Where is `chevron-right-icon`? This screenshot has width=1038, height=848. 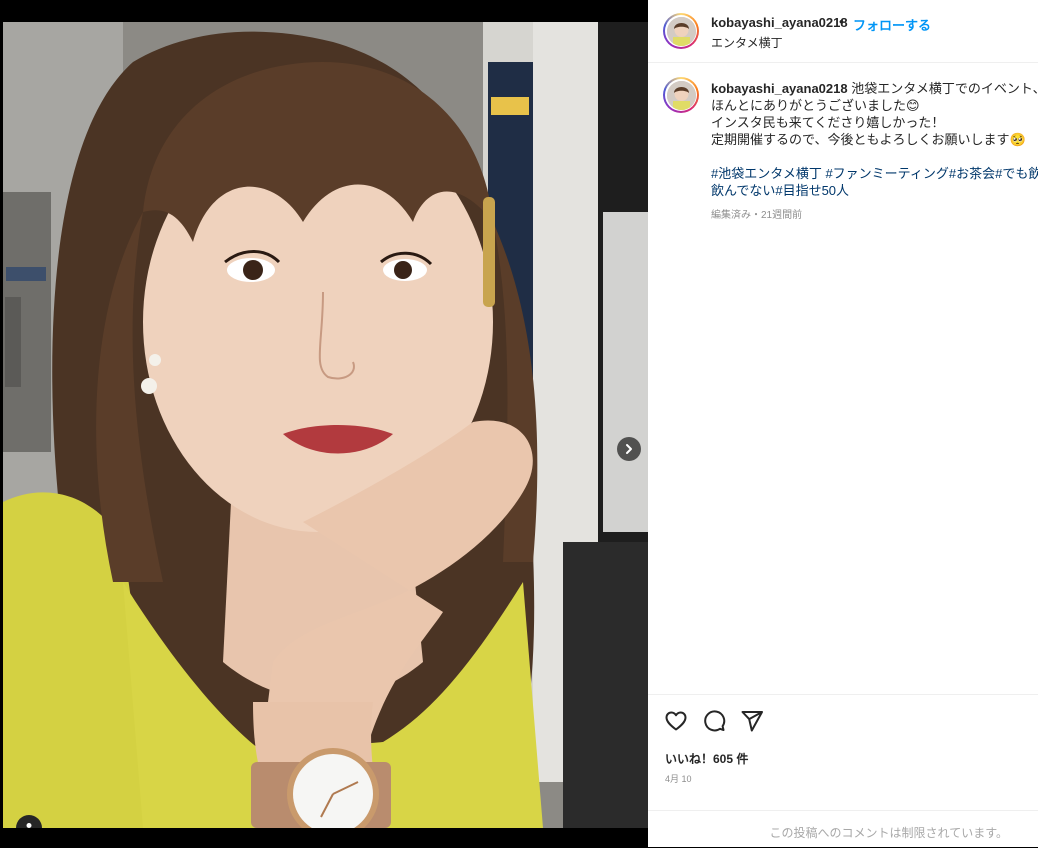 chevron-right-icon is located at coordinates (629, 449).